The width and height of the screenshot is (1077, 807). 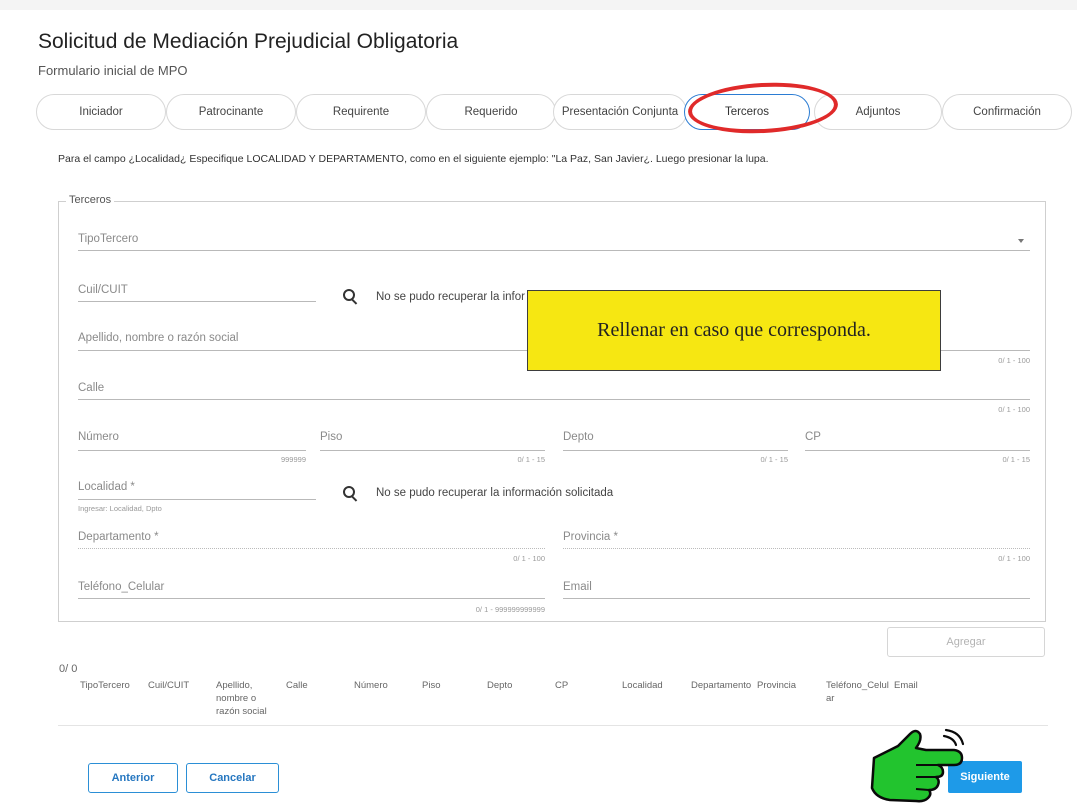 What do you see at coordinates (120, 508) in the screenshot?
I see `localidad-hint: Ingresar: Localidad, Dpto` at bounding box center [120, 508].